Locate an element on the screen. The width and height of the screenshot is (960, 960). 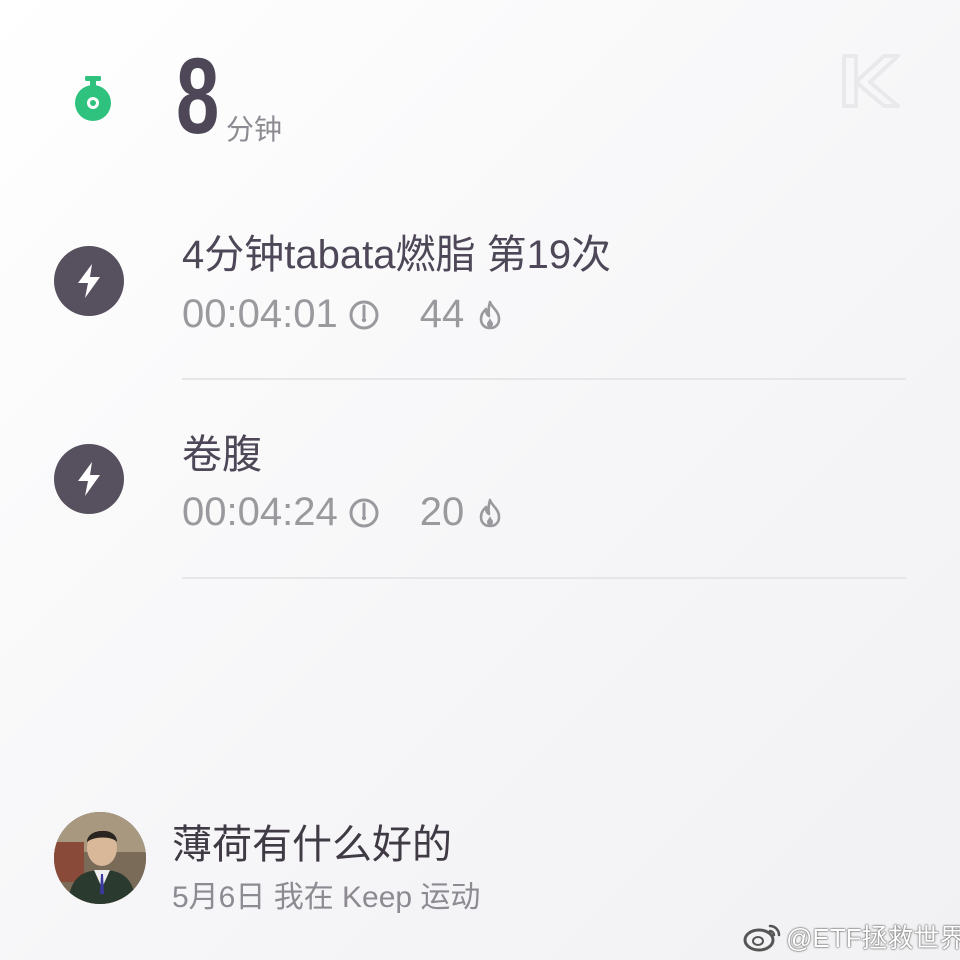
watermark: @ETF拯救世界 is located at coordinates (851, 936).